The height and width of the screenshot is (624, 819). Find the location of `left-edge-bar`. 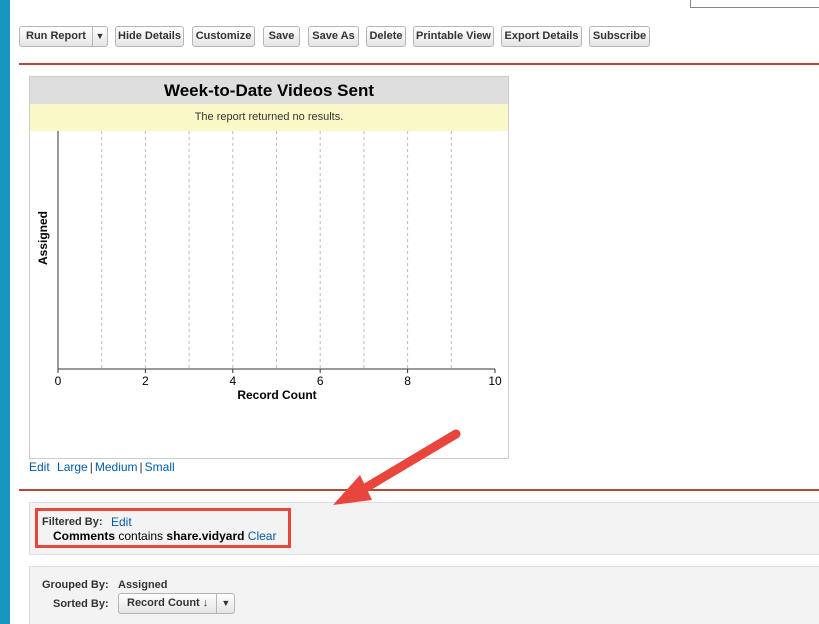

left-edge-bar is located at coordinates (5, 312).